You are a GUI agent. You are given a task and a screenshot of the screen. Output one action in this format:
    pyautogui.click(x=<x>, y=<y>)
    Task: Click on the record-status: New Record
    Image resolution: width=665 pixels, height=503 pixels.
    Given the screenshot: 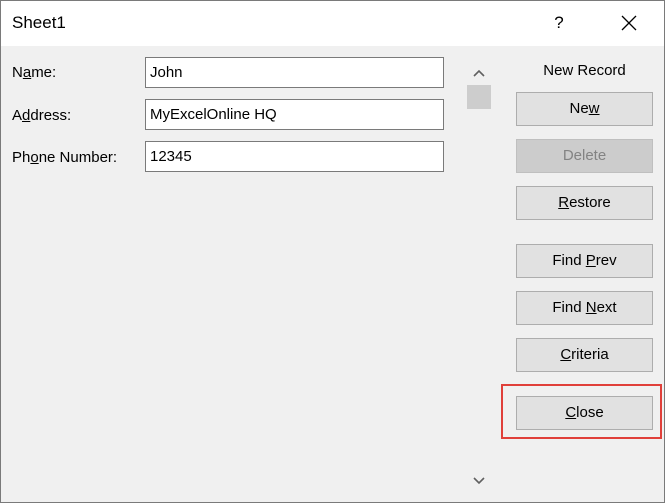 What is the action you would take?
    pyautogui.click(x=584, y=70)
    